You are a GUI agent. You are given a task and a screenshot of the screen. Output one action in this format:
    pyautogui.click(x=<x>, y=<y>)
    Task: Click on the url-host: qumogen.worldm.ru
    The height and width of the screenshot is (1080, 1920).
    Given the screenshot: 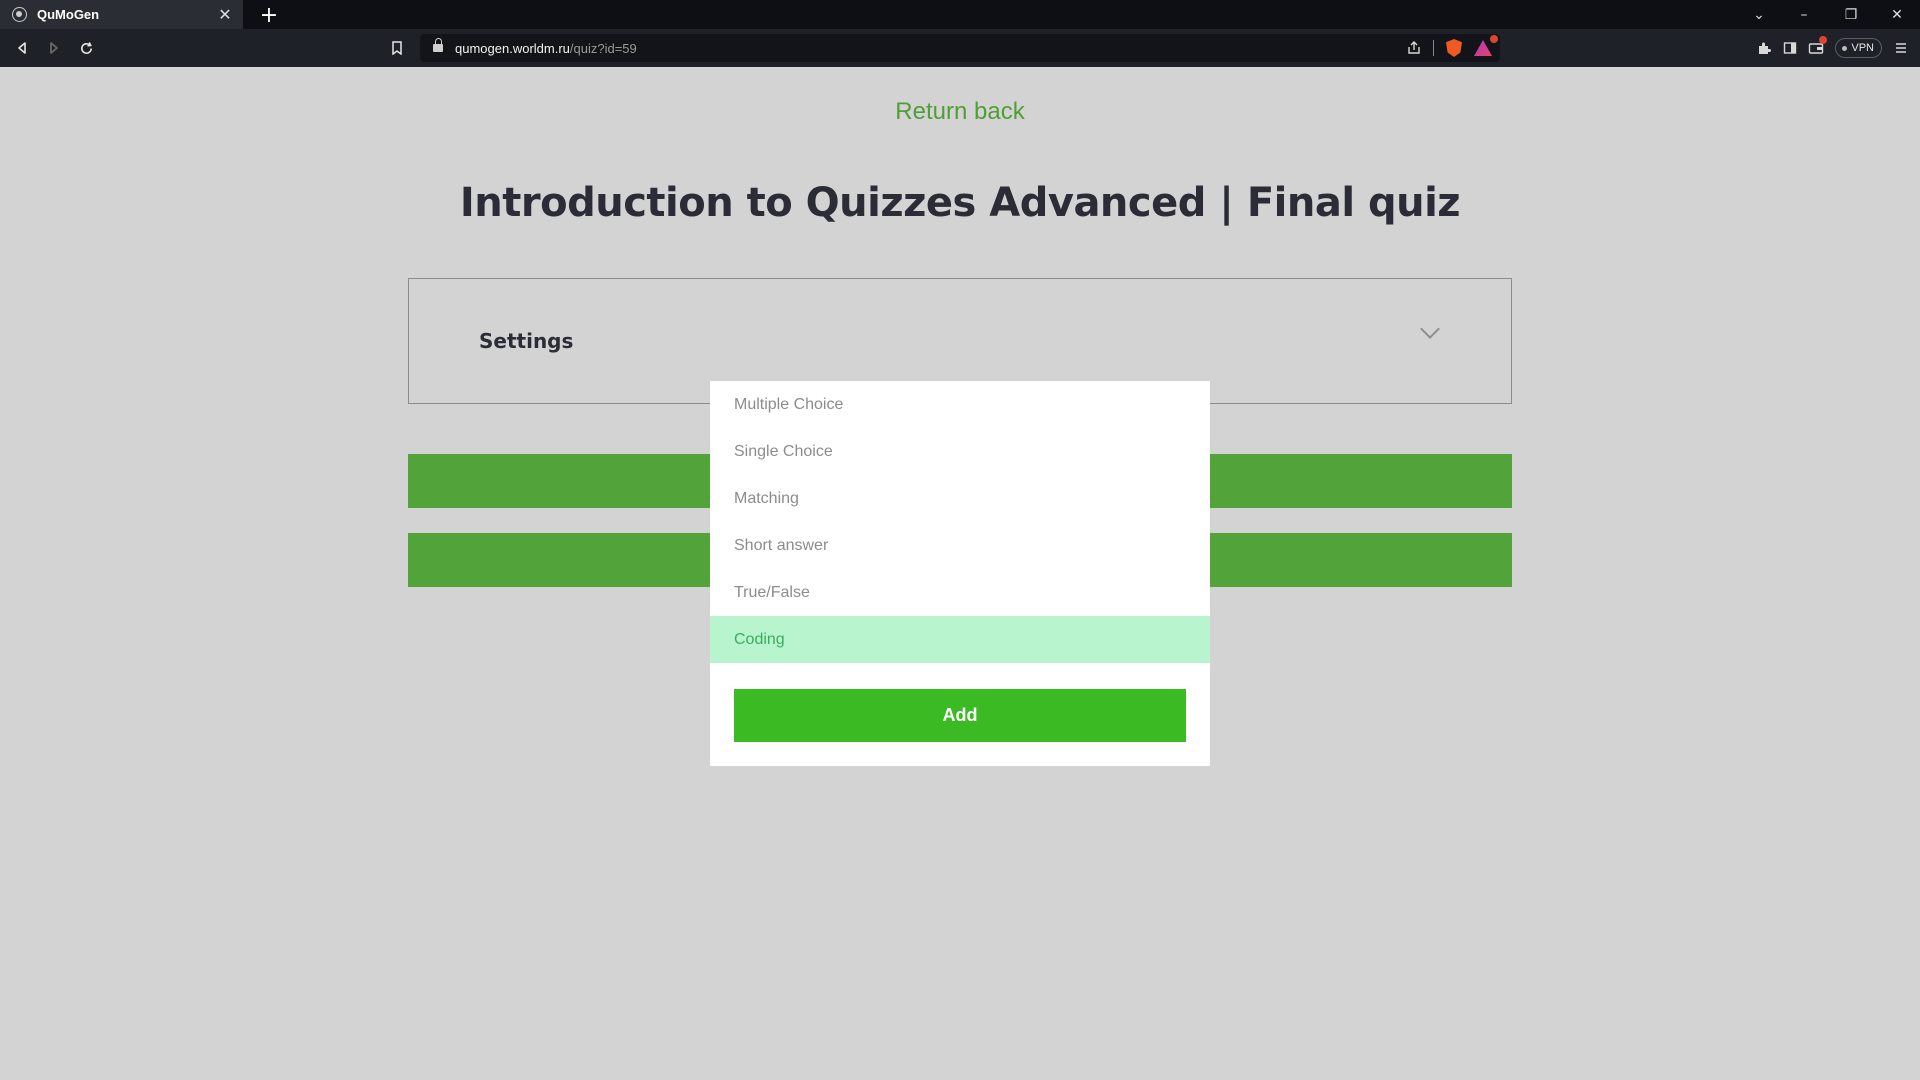 What is the action you would take?
    pyautogui.click(x=512, y=48)
    